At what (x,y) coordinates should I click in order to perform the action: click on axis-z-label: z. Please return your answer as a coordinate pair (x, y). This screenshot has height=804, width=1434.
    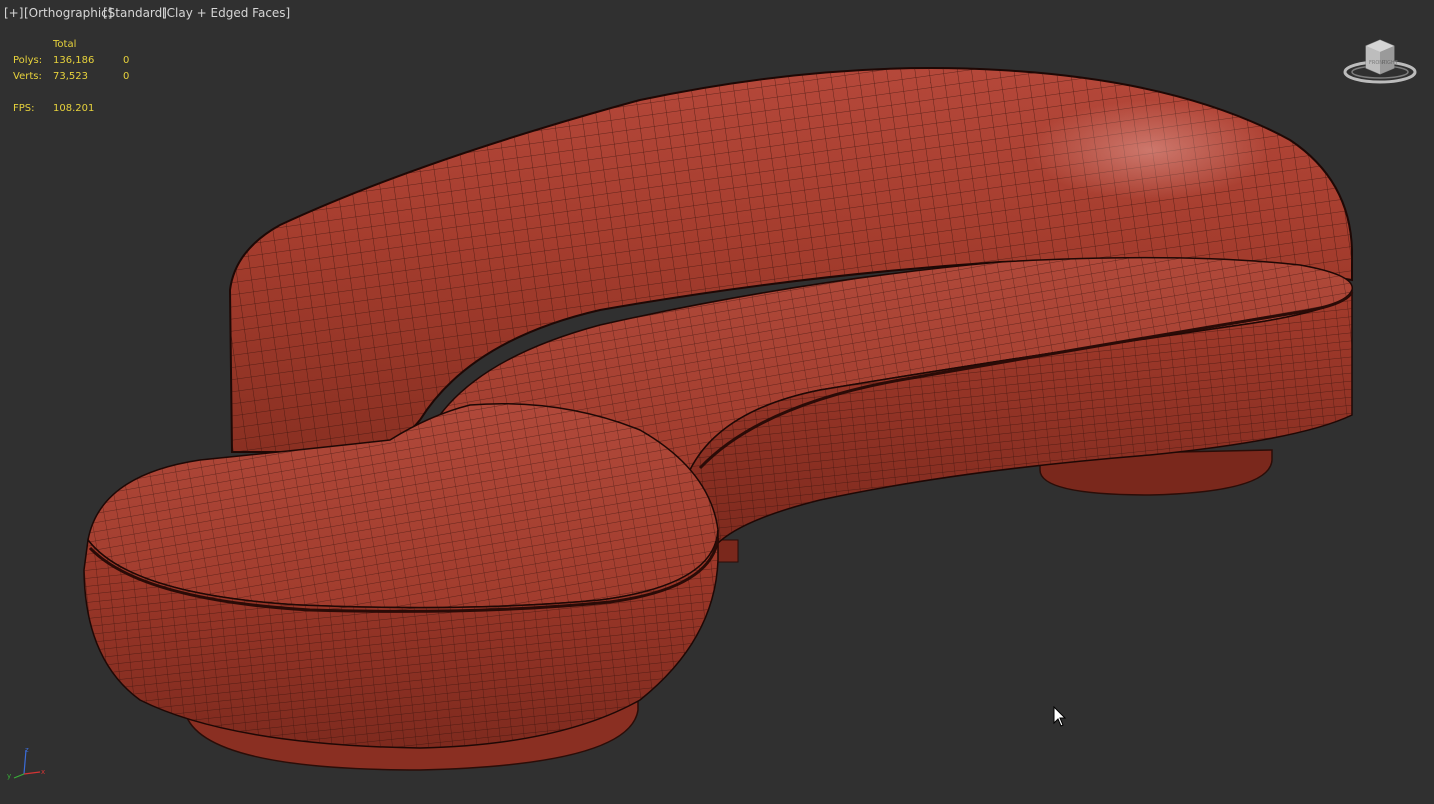
    Looking at the image, I should click on (27, 750).